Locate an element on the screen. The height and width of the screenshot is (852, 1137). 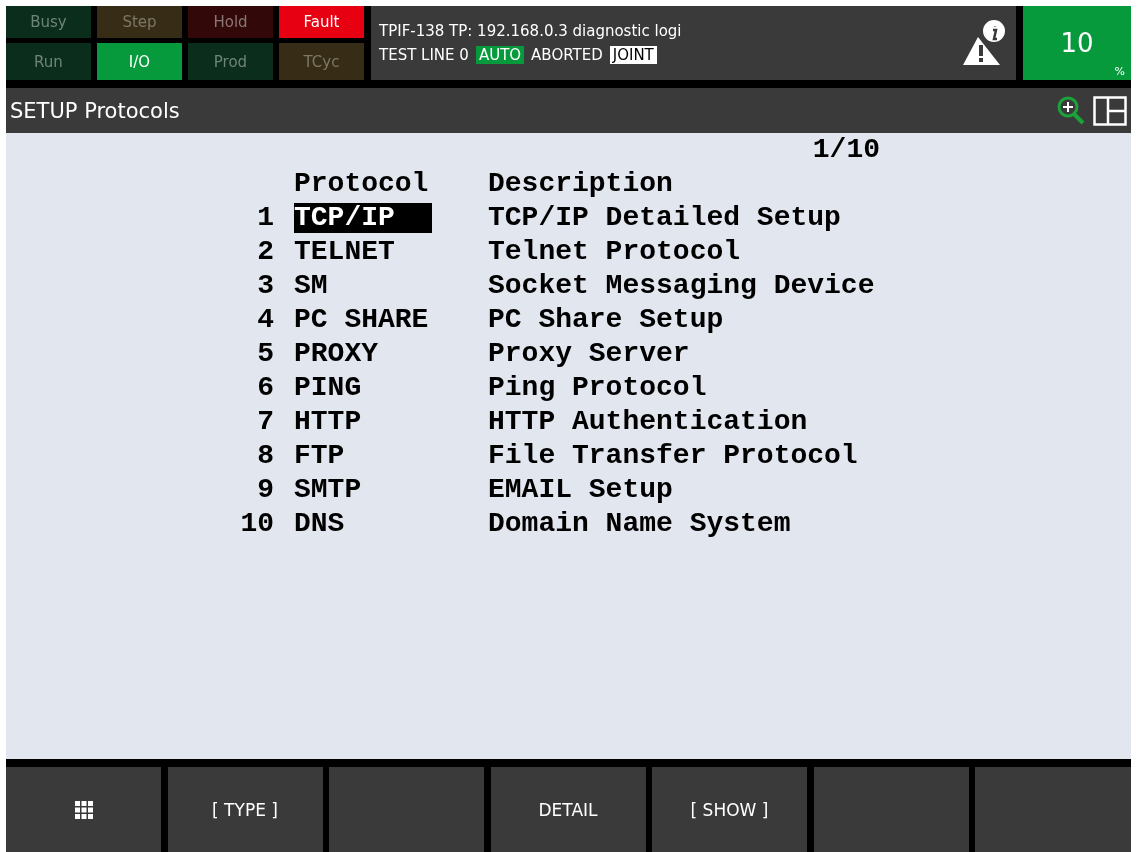
protocol-item: SM is located at coordinates (311, 286).